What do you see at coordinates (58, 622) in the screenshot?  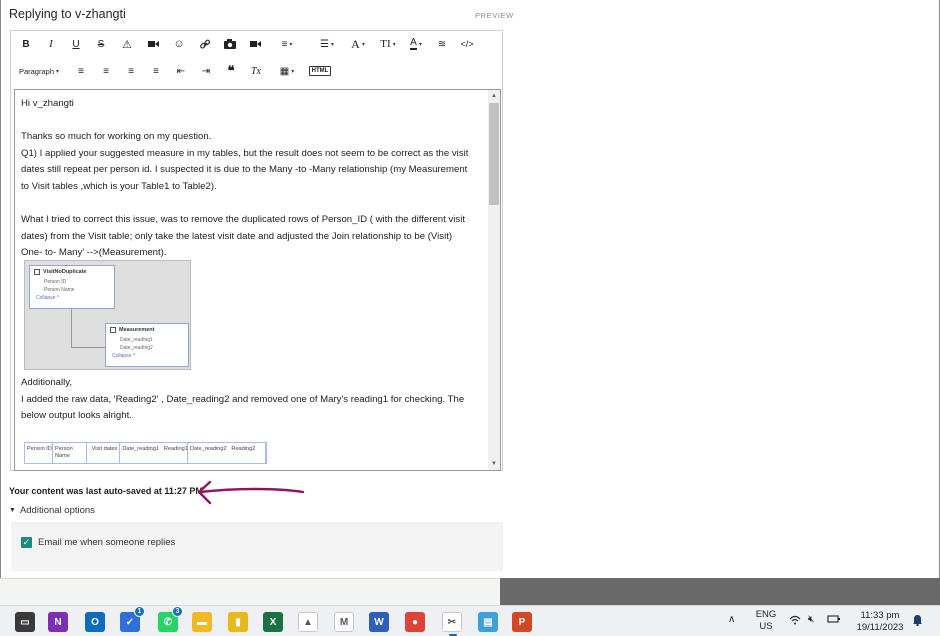 I see `onenote-icon: N` at bounding box center [58, 622].